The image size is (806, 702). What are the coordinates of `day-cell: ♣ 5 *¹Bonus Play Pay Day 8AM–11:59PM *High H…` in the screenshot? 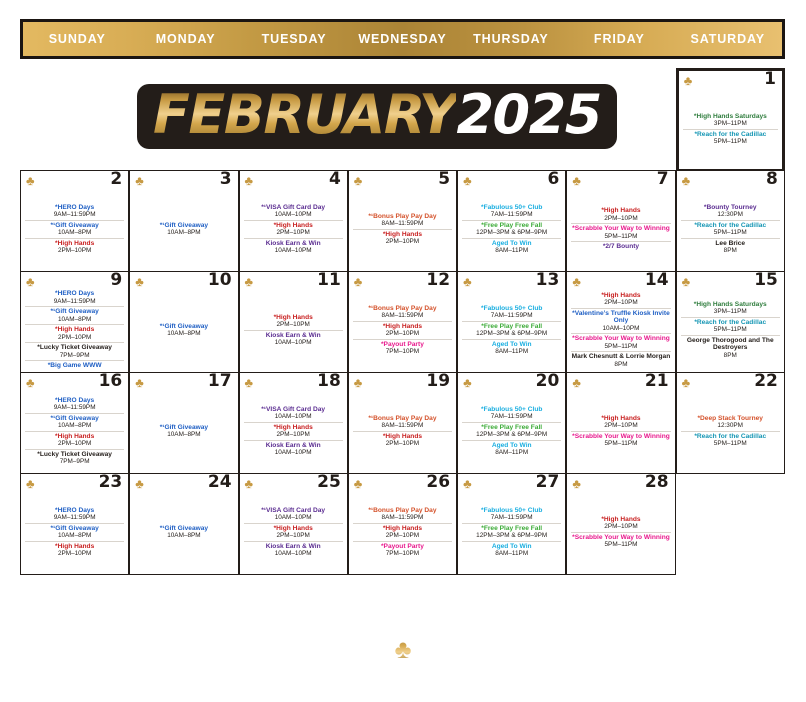 It's located at (402, 221).